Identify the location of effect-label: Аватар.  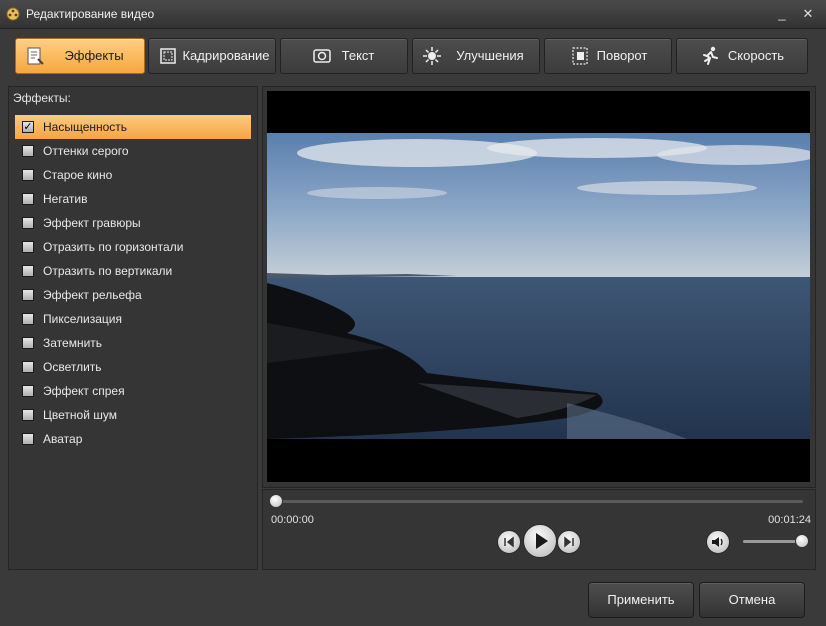
(63, 439).